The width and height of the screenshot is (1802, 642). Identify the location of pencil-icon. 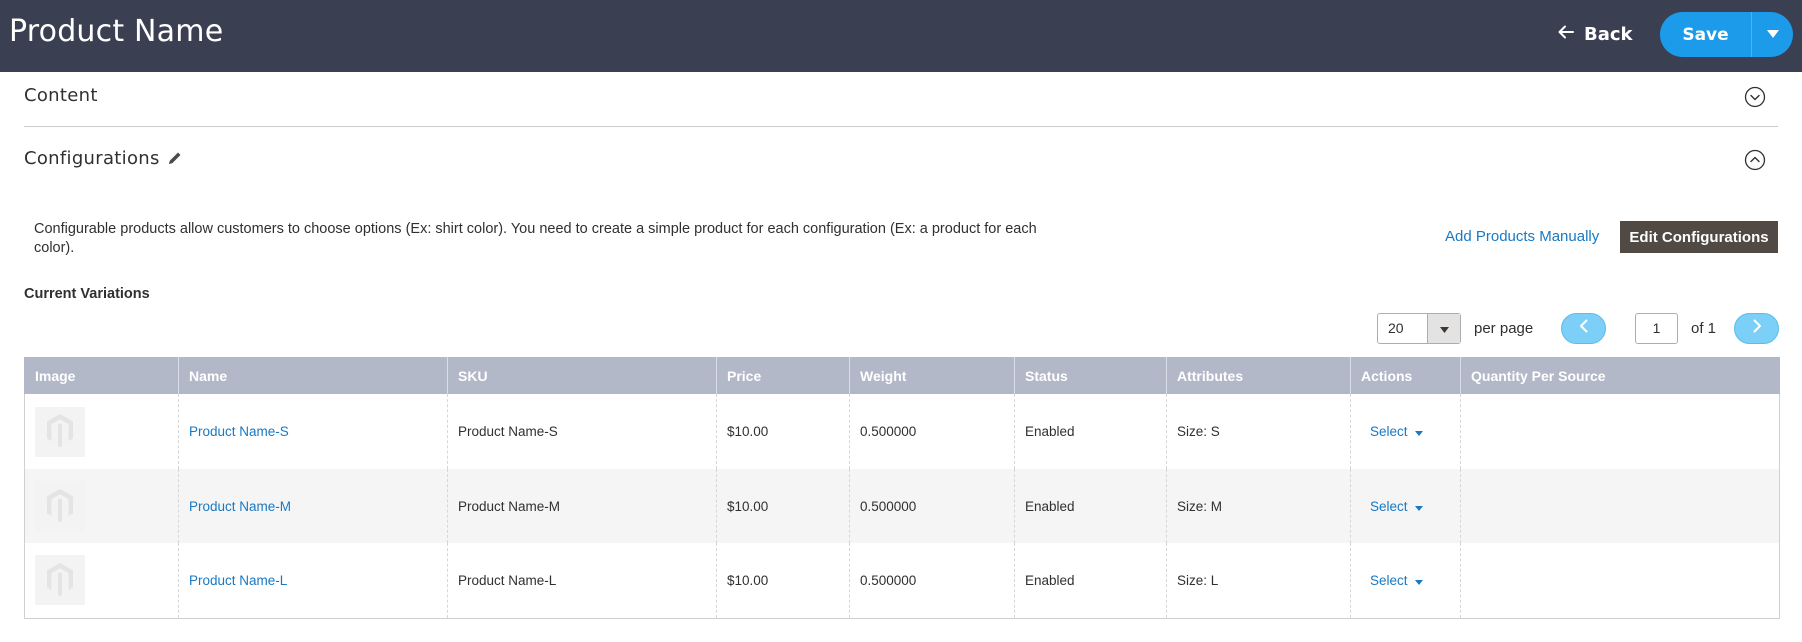
(175, 158).